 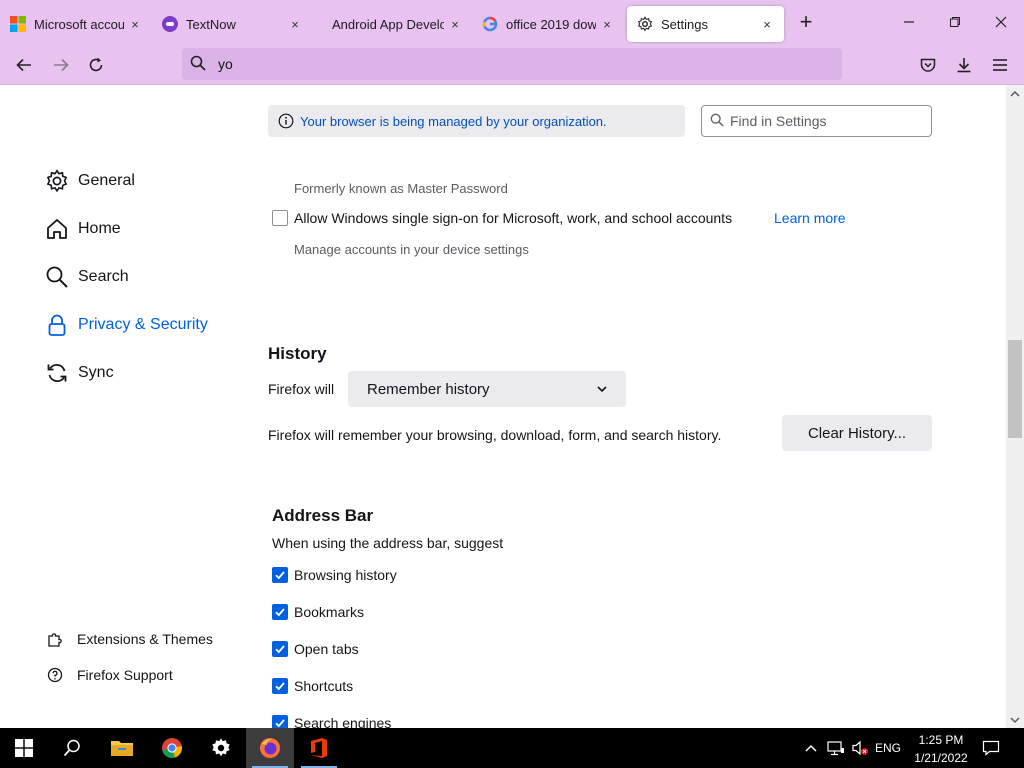 What do you see at coordinates (602, 390) in the screenshot?
I see `chevron-down-icon` at bounding box center [602, 390].